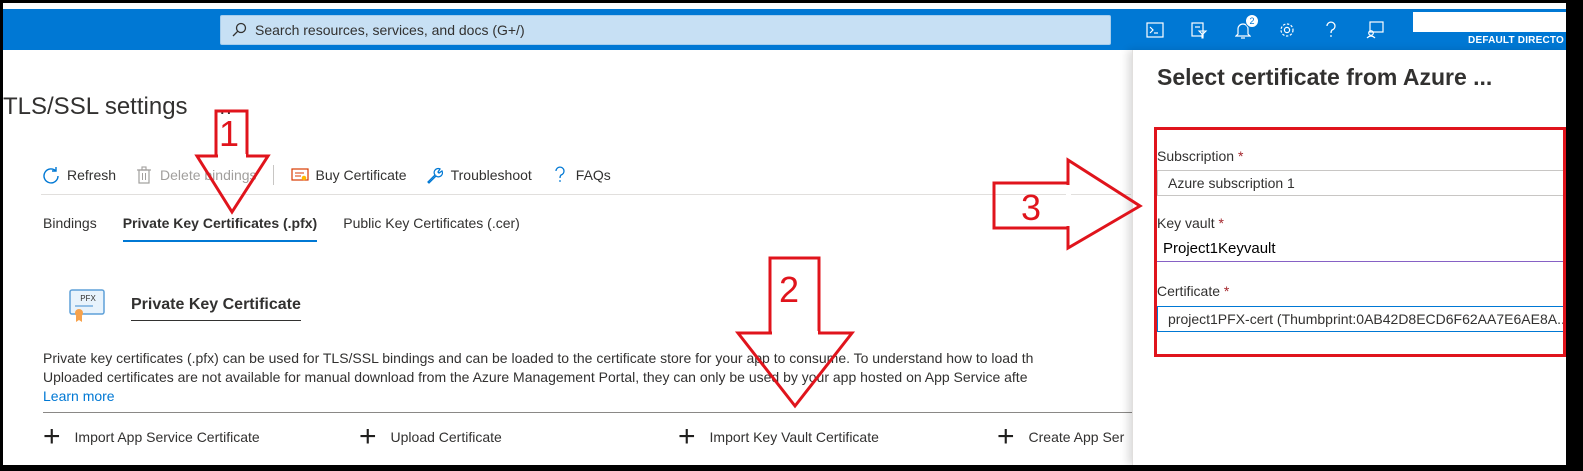 This screenshot has height=471, width=1583. What do you see at coordinates (795, 370) in the screenshot?
I see `annotation-arrow-2-head` at bounding box center [795, 370].